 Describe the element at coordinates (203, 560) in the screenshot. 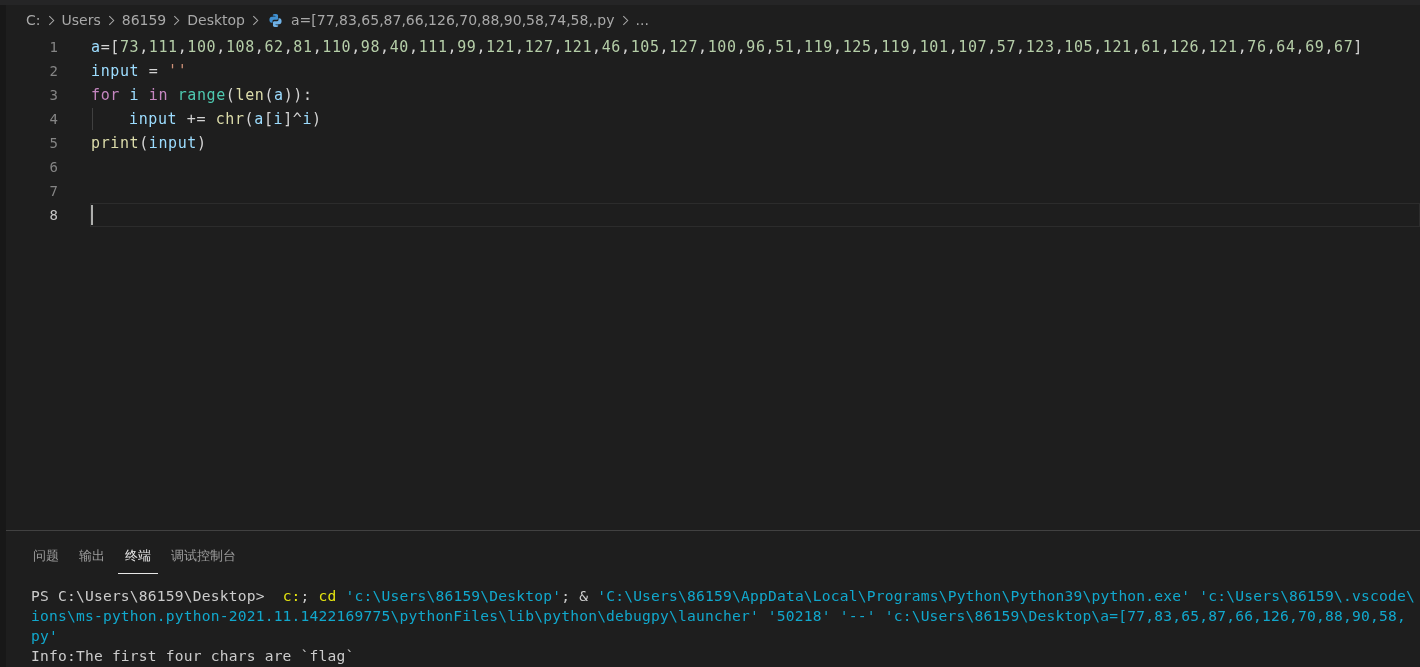

I see `panel-tab: 调试控制台` at that location.